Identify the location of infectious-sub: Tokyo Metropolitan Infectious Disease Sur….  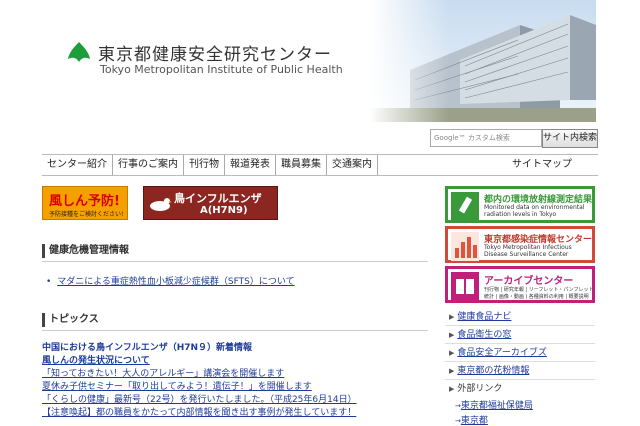
(528, 251).